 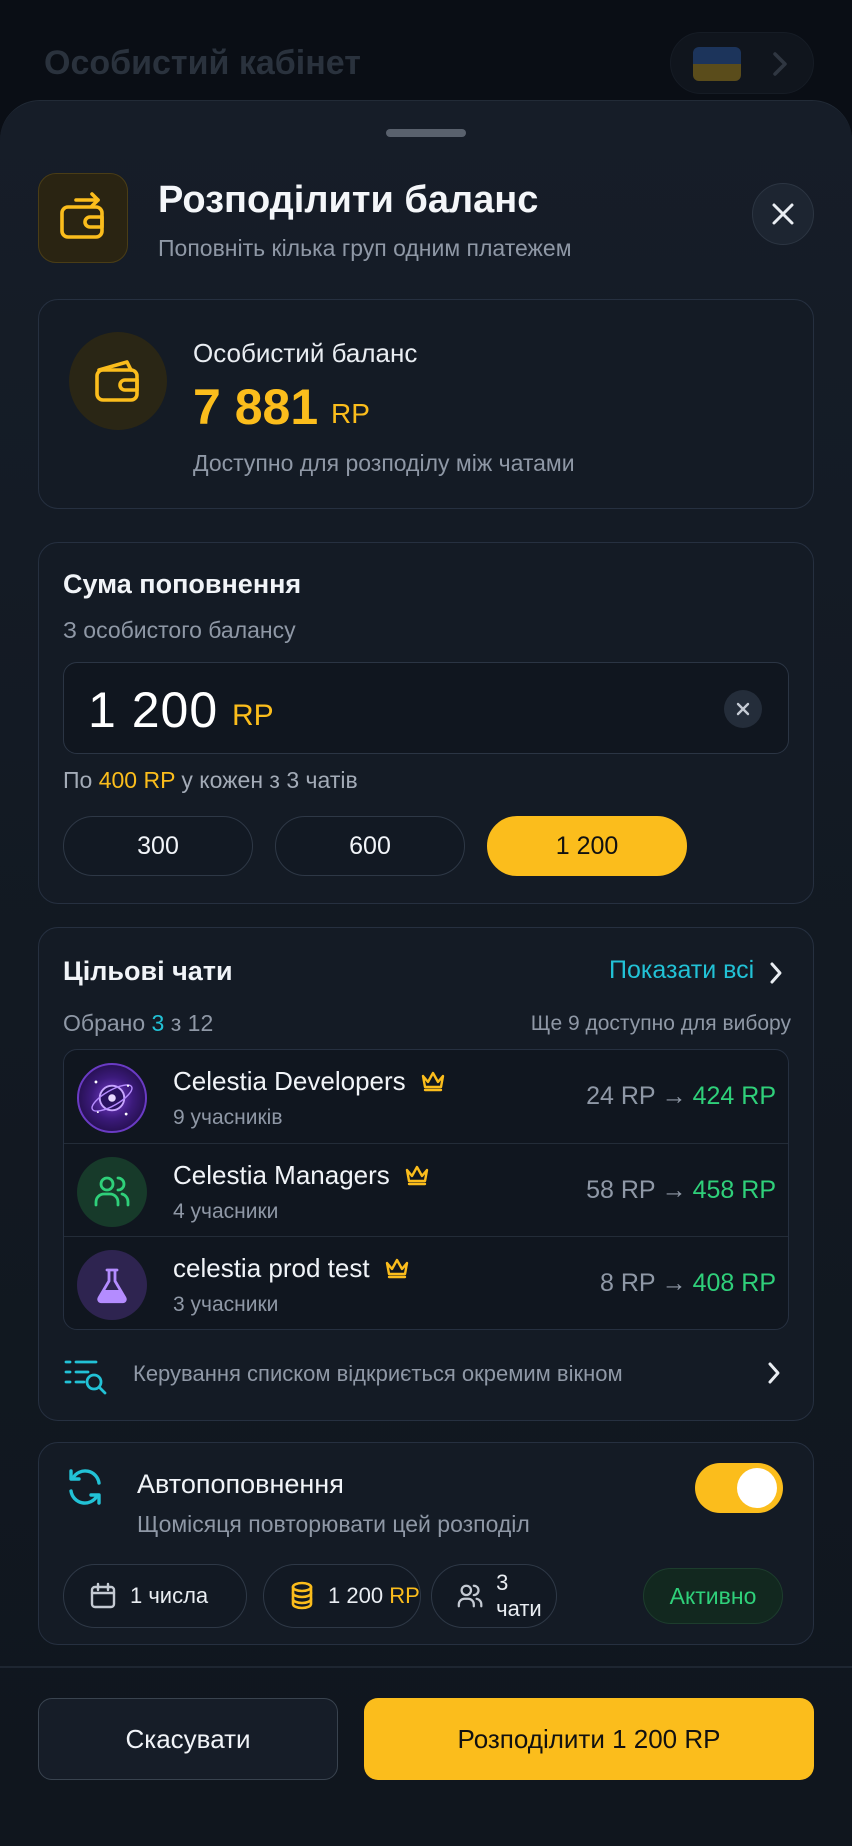 I want to click on balance-from: 8 RP, so click(x=628, y=1283).